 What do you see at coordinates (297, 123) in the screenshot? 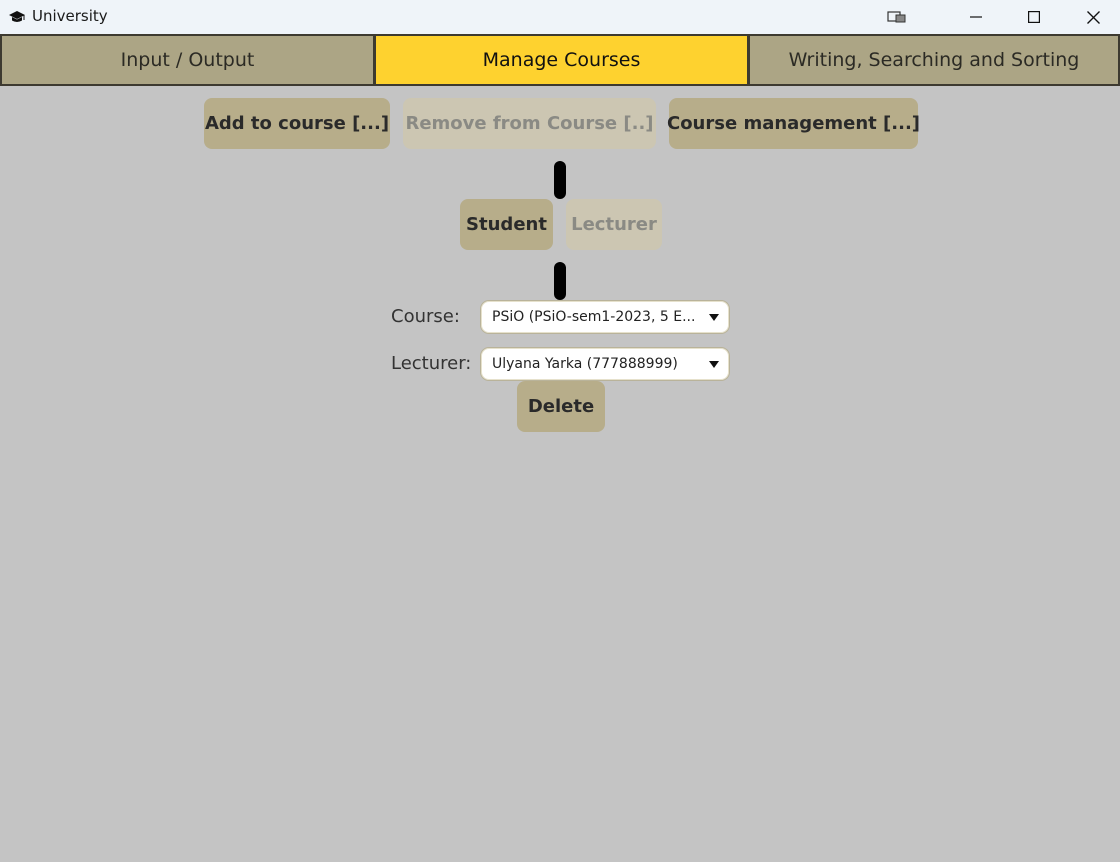
I see `add-to-course-button: Add to course [...]` at bounding box center [297, 123].